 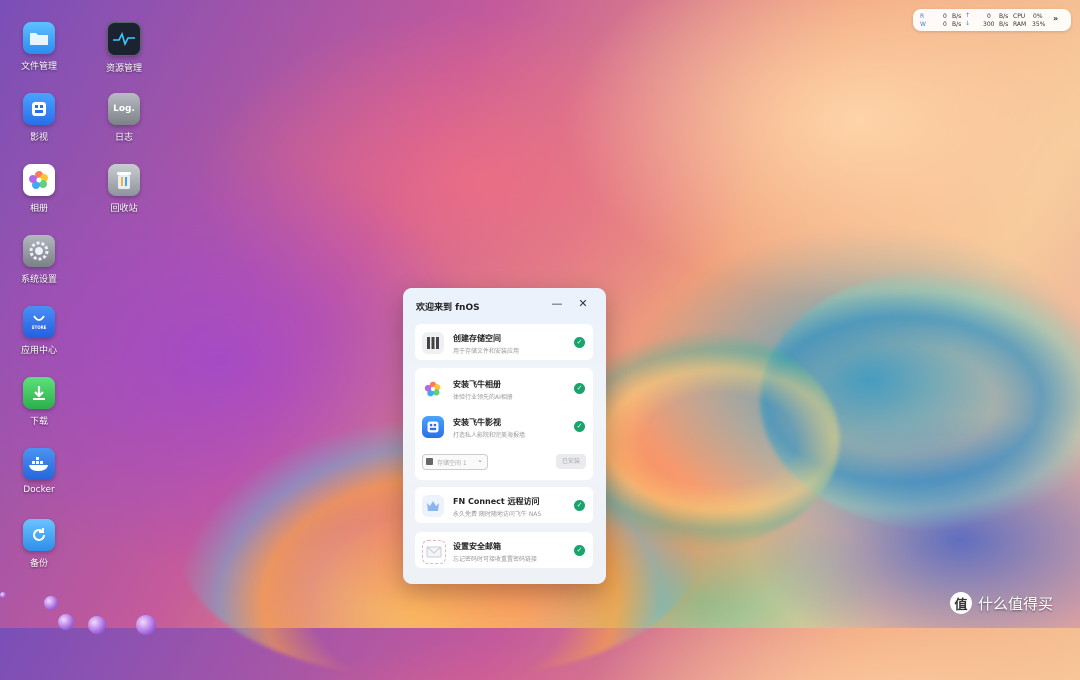 What do you see at coordinates (989, 24) in the screenshot?
I see `download-value: 300` at bounding box center [989, 24].